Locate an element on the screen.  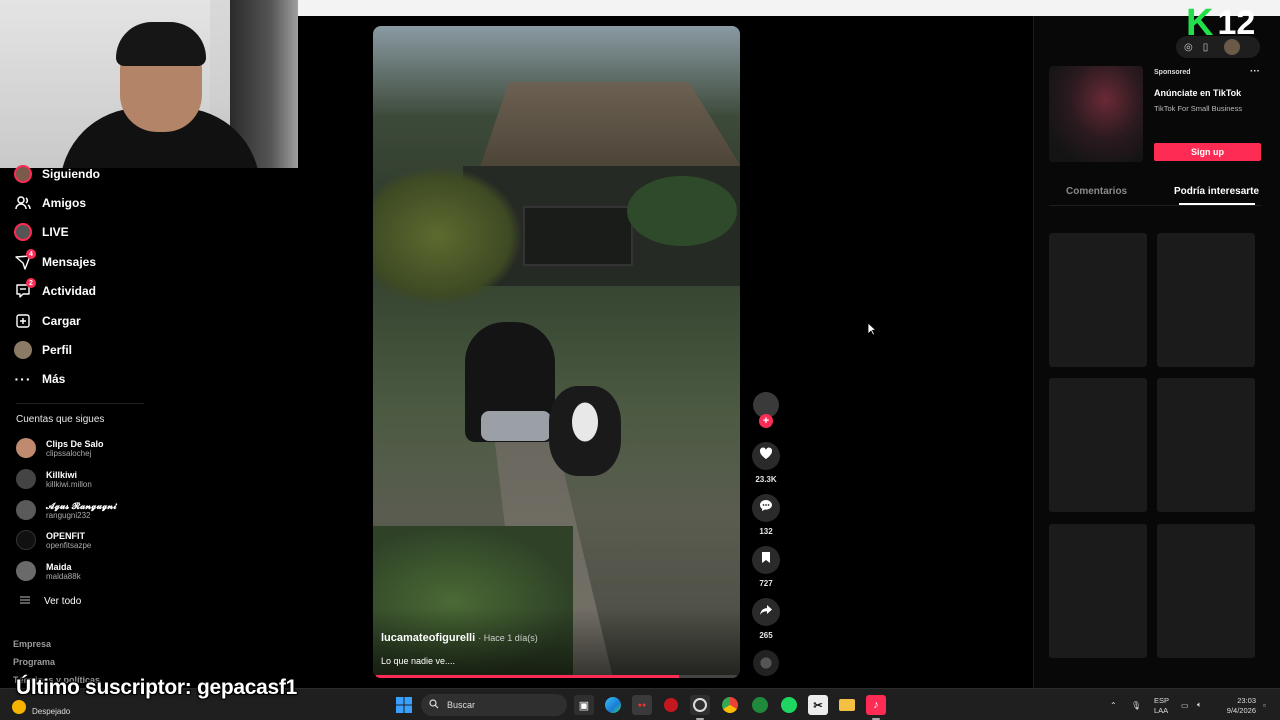
last-subscriber-overlay: Último suscriptor: gepacasf1 is located at coordinates (157, 687).